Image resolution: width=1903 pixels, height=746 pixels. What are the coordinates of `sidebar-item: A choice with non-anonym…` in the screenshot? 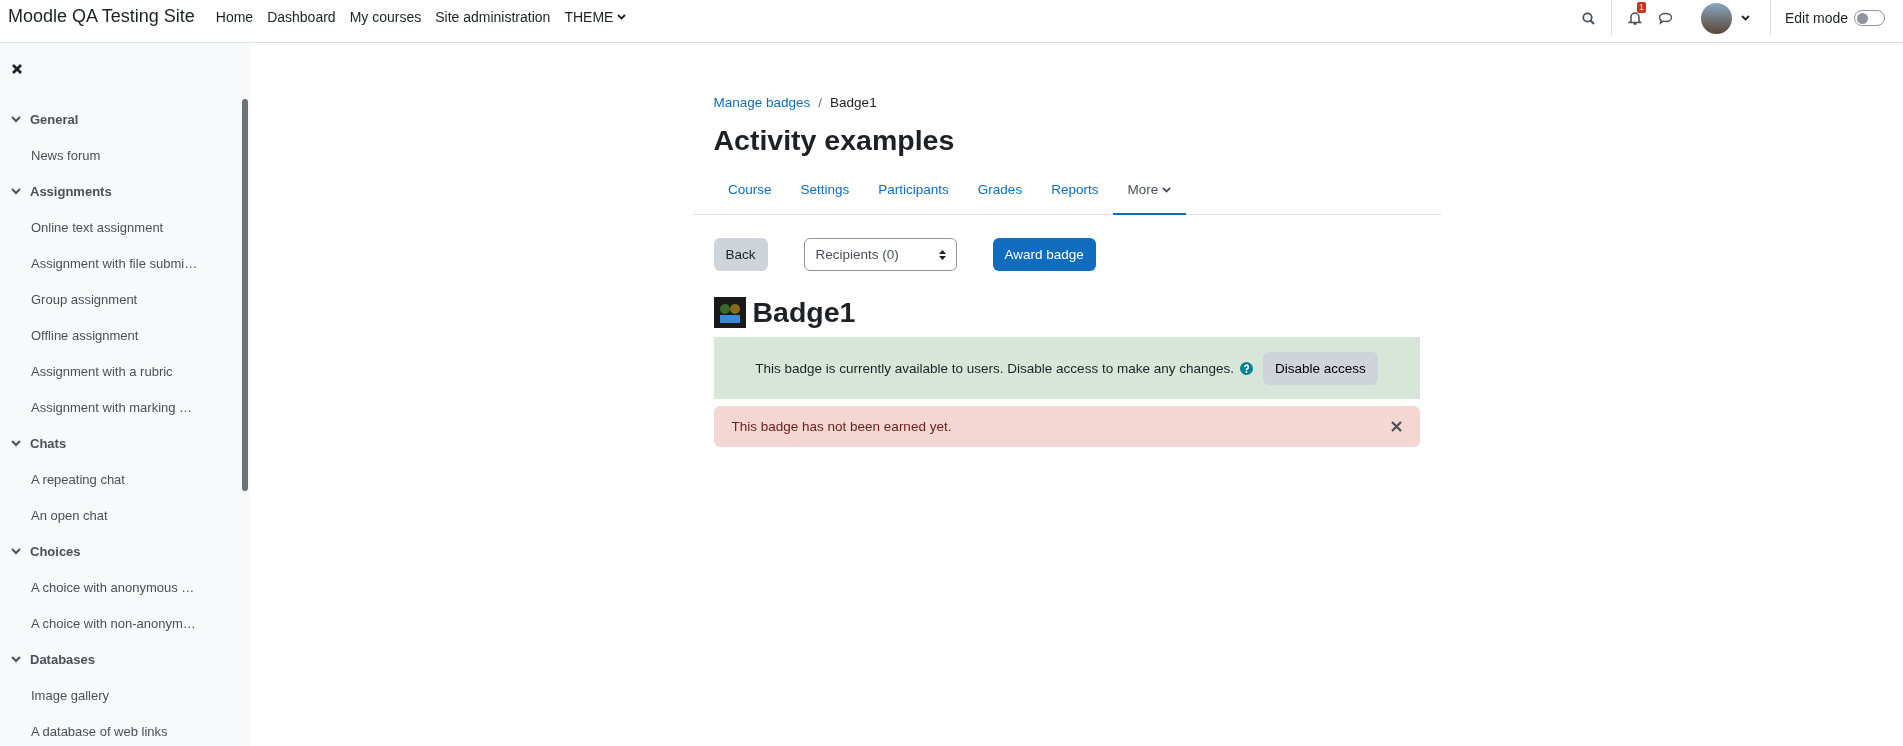 It's located at (125, 623).